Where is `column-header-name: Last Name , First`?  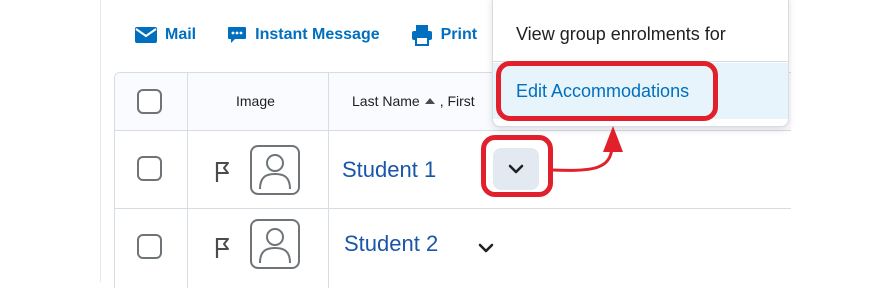 column-header-name: Last Name , First is located at coordinates (413, 101).